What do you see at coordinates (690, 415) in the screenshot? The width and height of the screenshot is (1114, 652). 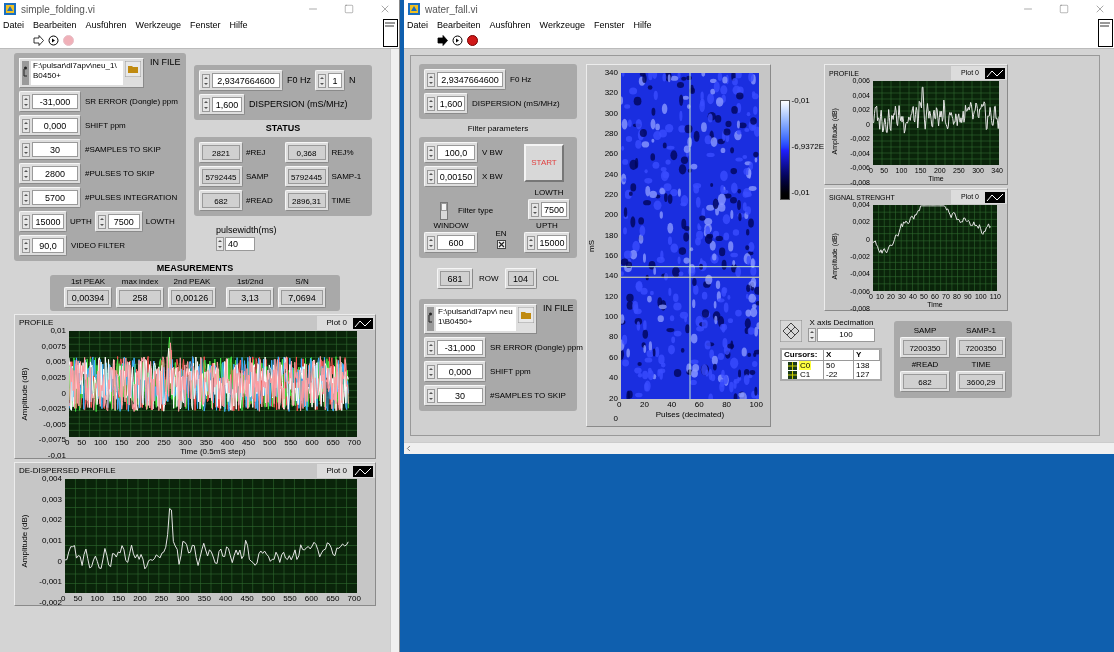 I see `axis-title: Pulses (decimated)` at bounding box center [690, 415].